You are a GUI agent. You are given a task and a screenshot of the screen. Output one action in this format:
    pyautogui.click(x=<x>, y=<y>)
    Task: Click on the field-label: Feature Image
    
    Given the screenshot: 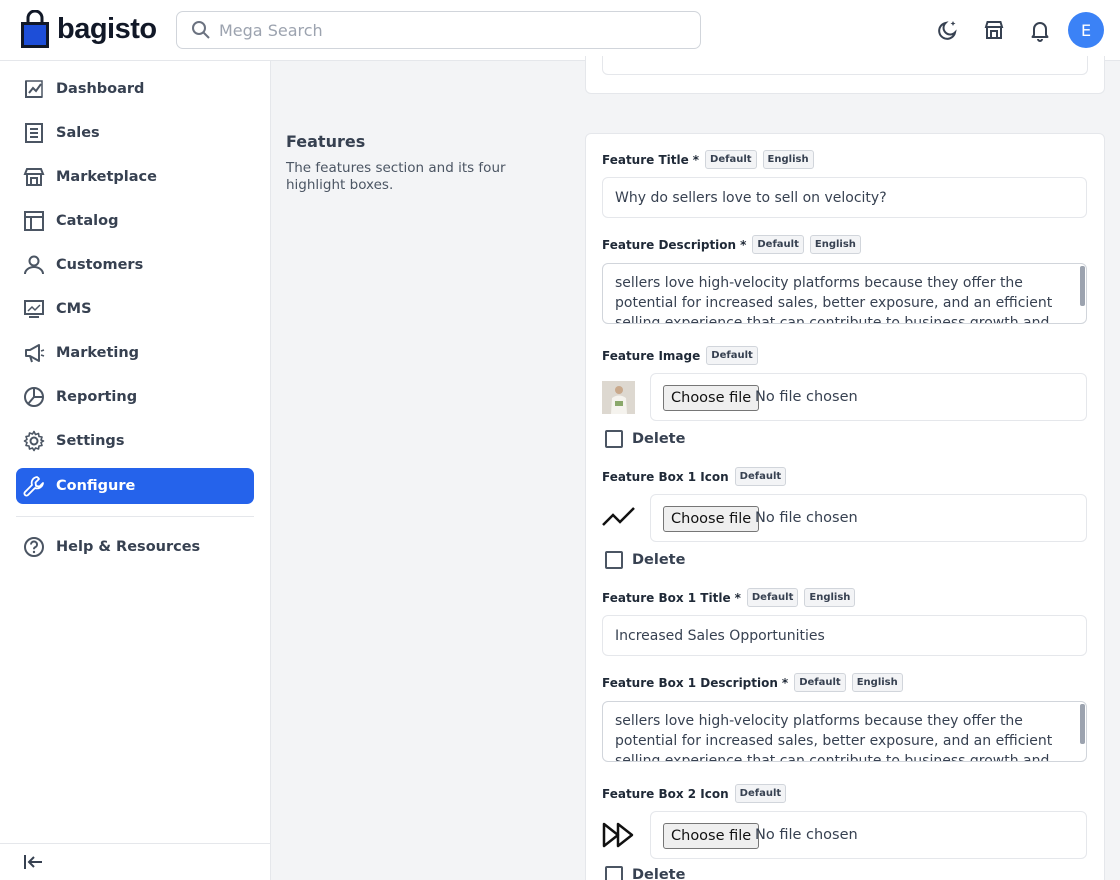 What is the action you would take?
    pyautogui.click(x=651, y=355)
    